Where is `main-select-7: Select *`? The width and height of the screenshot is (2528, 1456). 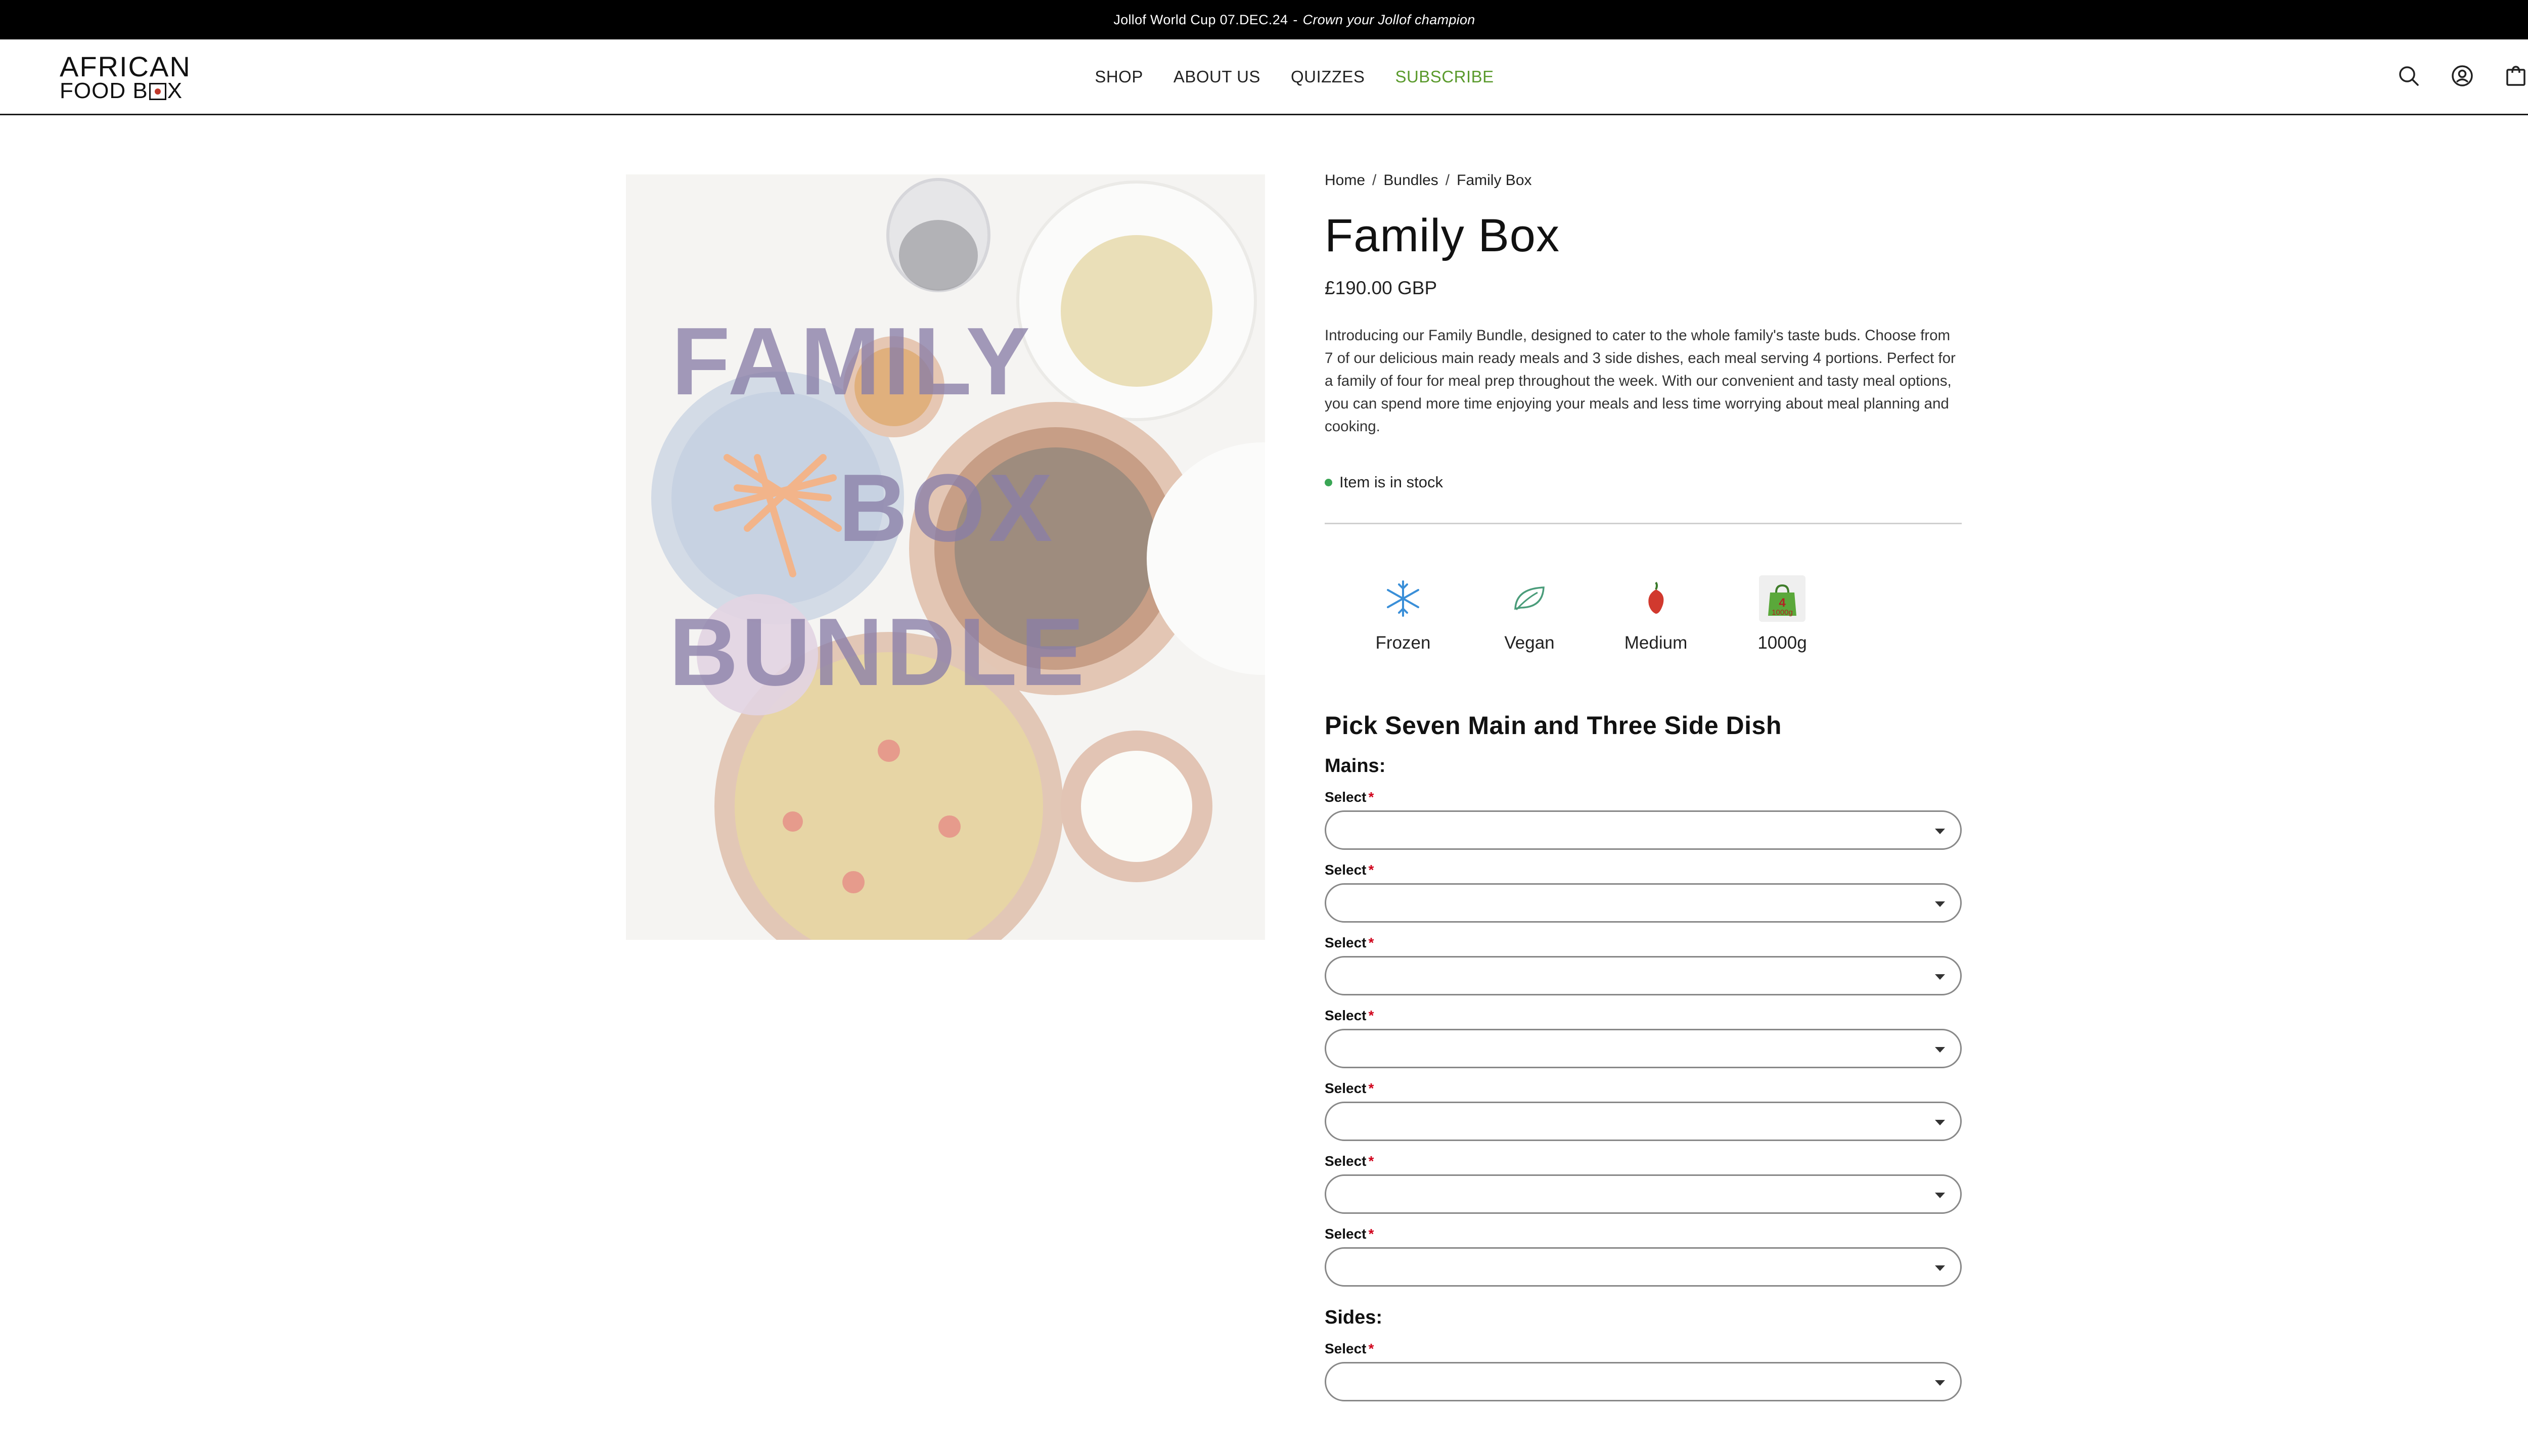
main-select-7: Select * is located at coordinates (1644, 1256).